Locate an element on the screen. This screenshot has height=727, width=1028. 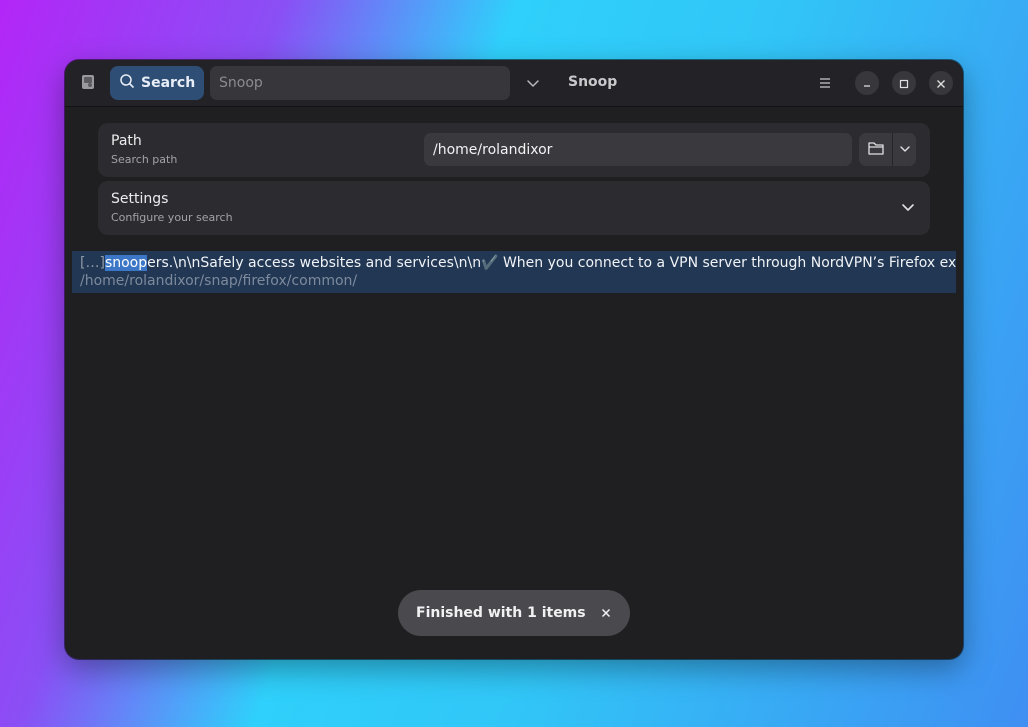
path-button-group is located at coordinates (887, 149).